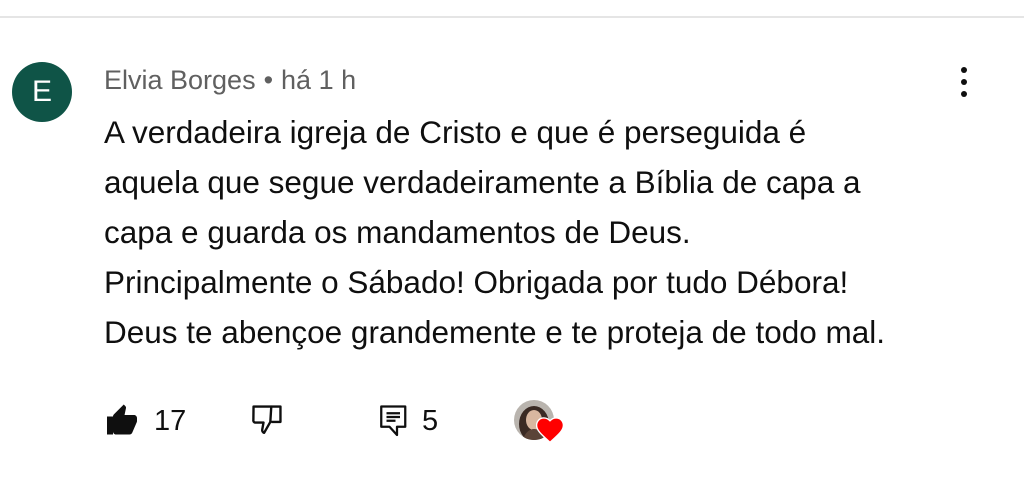 The height and width of the screenshot is (492, 1024). I want to click on author-name: Elvia Borges, so click(180, 80).